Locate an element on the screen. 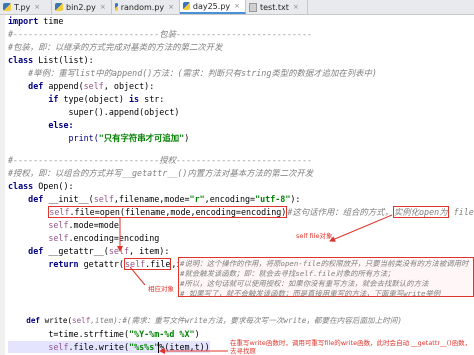 The height and width of the screenshot is (355, 474). tab-label: day25.py is located at coordinates (211, 6).